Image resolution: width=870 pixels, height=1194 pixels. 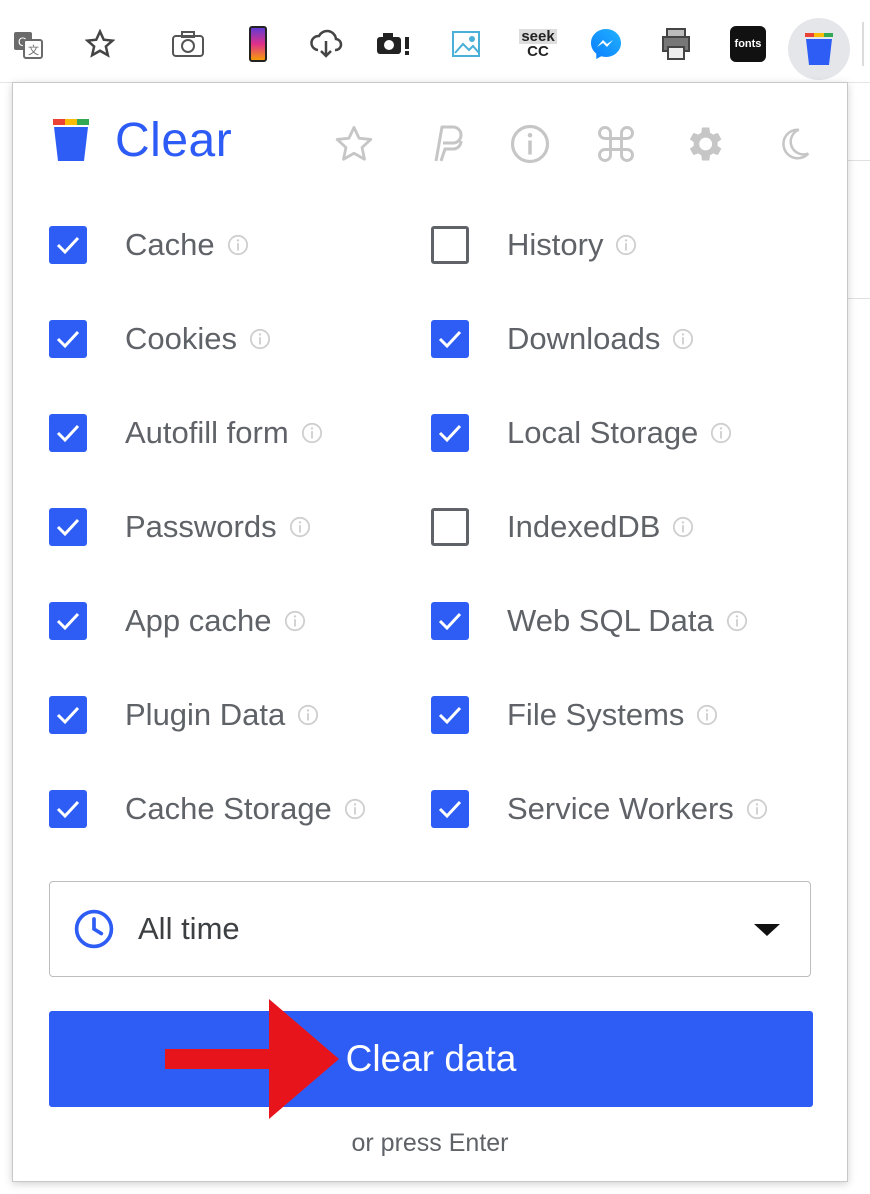 I want to click on option-label: History, so click(x=555, y=244).